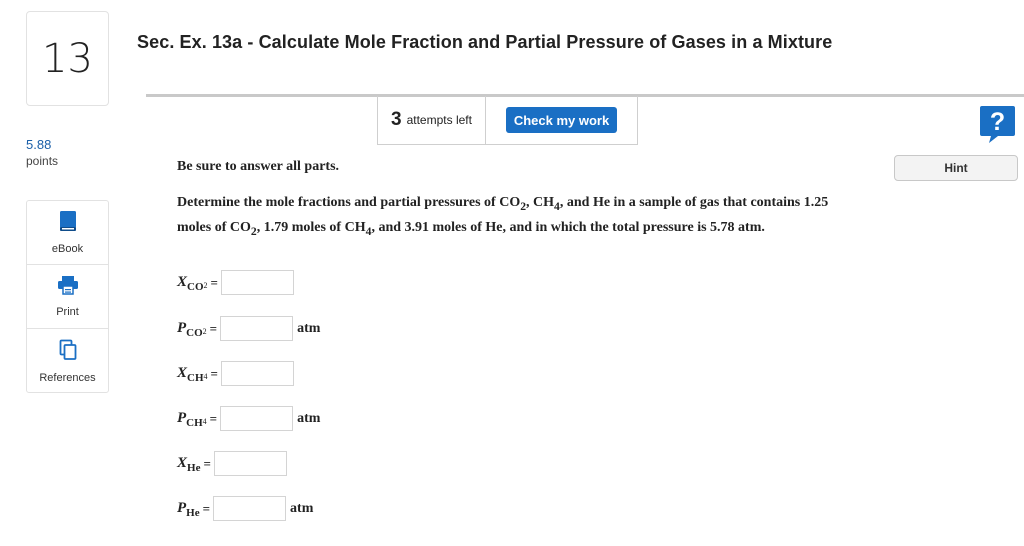 The image size is (1024, 546). What do you see at coordinates (67, 377) in the screenshot?
I see `sidebar-item-label: References` at bounding box center [67, 377].